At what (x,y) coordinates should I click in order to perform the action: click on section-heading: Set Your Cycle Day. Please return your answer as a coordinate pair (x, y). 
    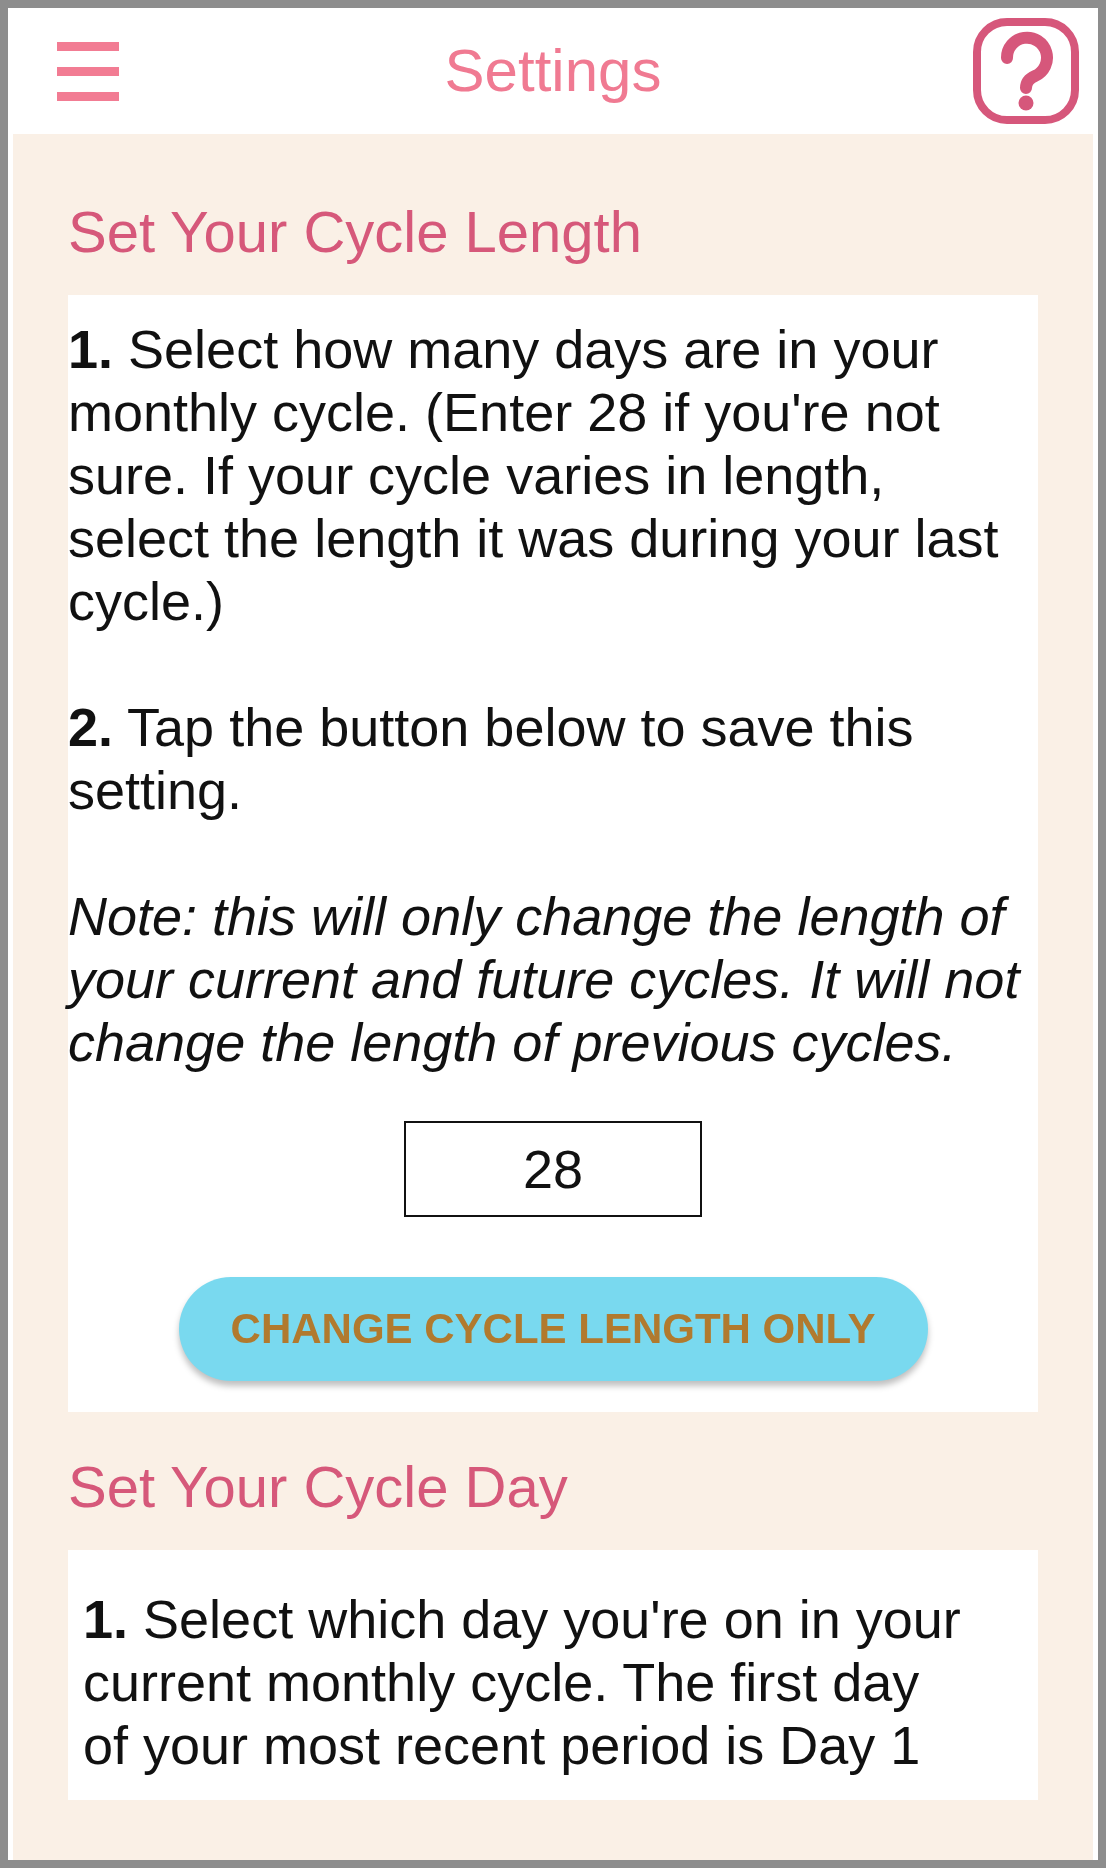
    Looking at the image, I should click on (318, 1487).